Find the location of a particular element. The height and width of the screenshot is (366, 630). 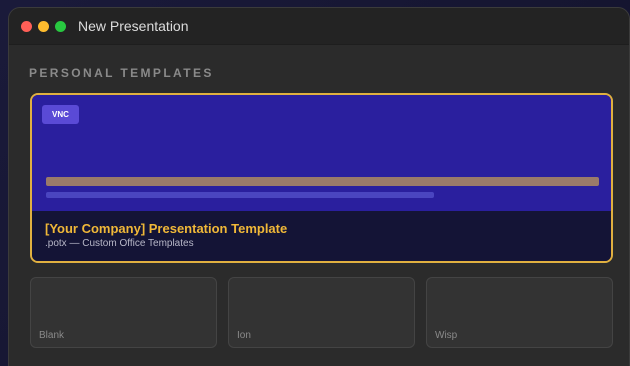

window-controls is located at coordinates (43, 26).